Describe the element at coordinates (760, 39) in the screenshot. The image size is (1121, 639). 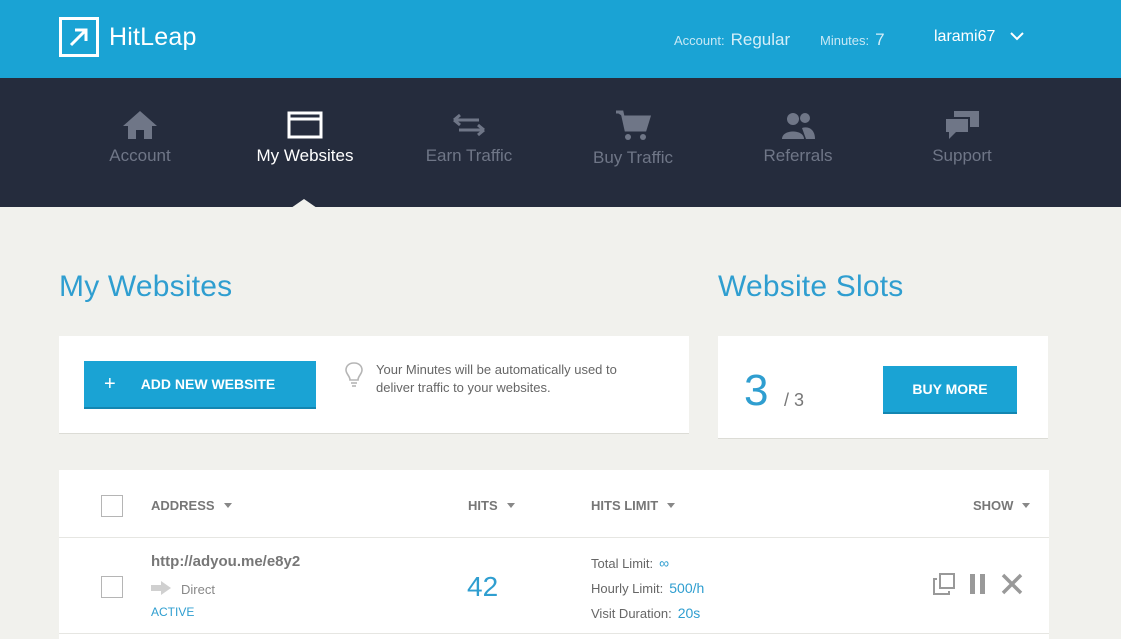
I see `account-type-value: Regular` at that location.